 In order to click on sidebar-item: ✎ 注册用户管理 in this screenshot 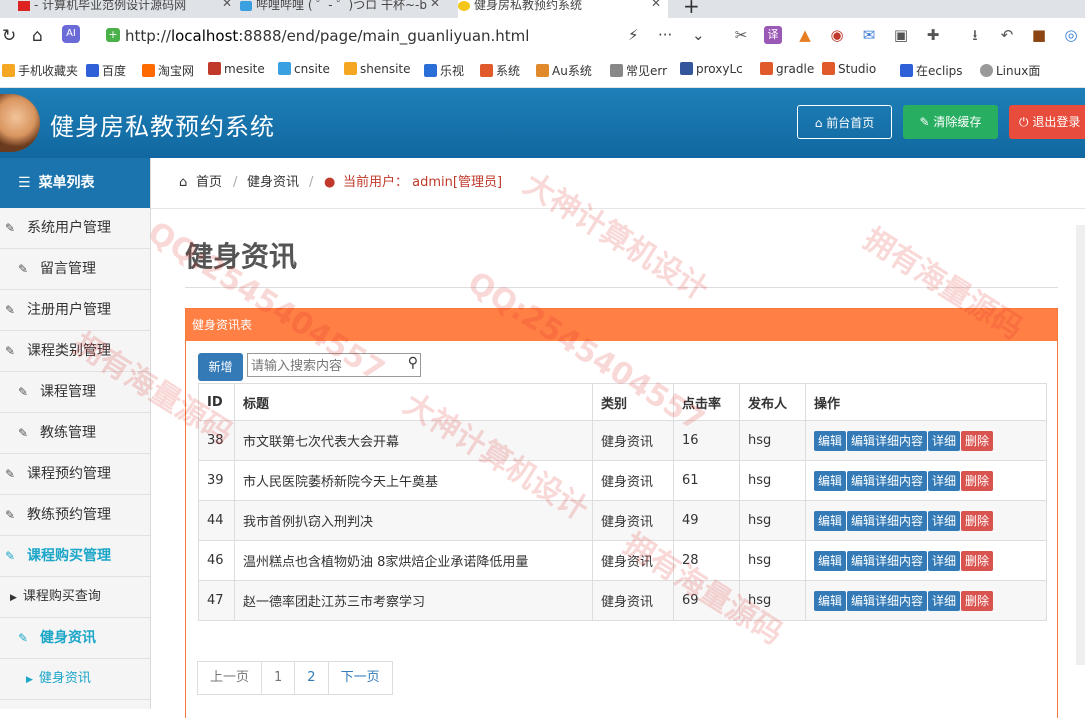, I will do `click(75, 310)`.